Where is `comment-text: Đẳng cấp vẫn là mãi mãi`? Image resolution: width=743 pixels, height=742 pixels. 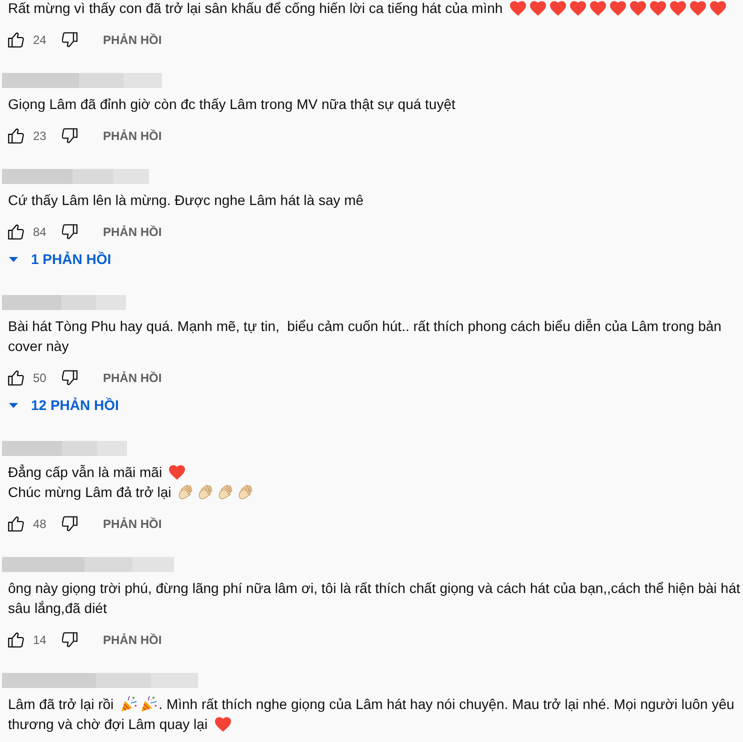 comment-text: Đẳng cấp vẫn là mãi mãi is located at coordinates (85, 472).